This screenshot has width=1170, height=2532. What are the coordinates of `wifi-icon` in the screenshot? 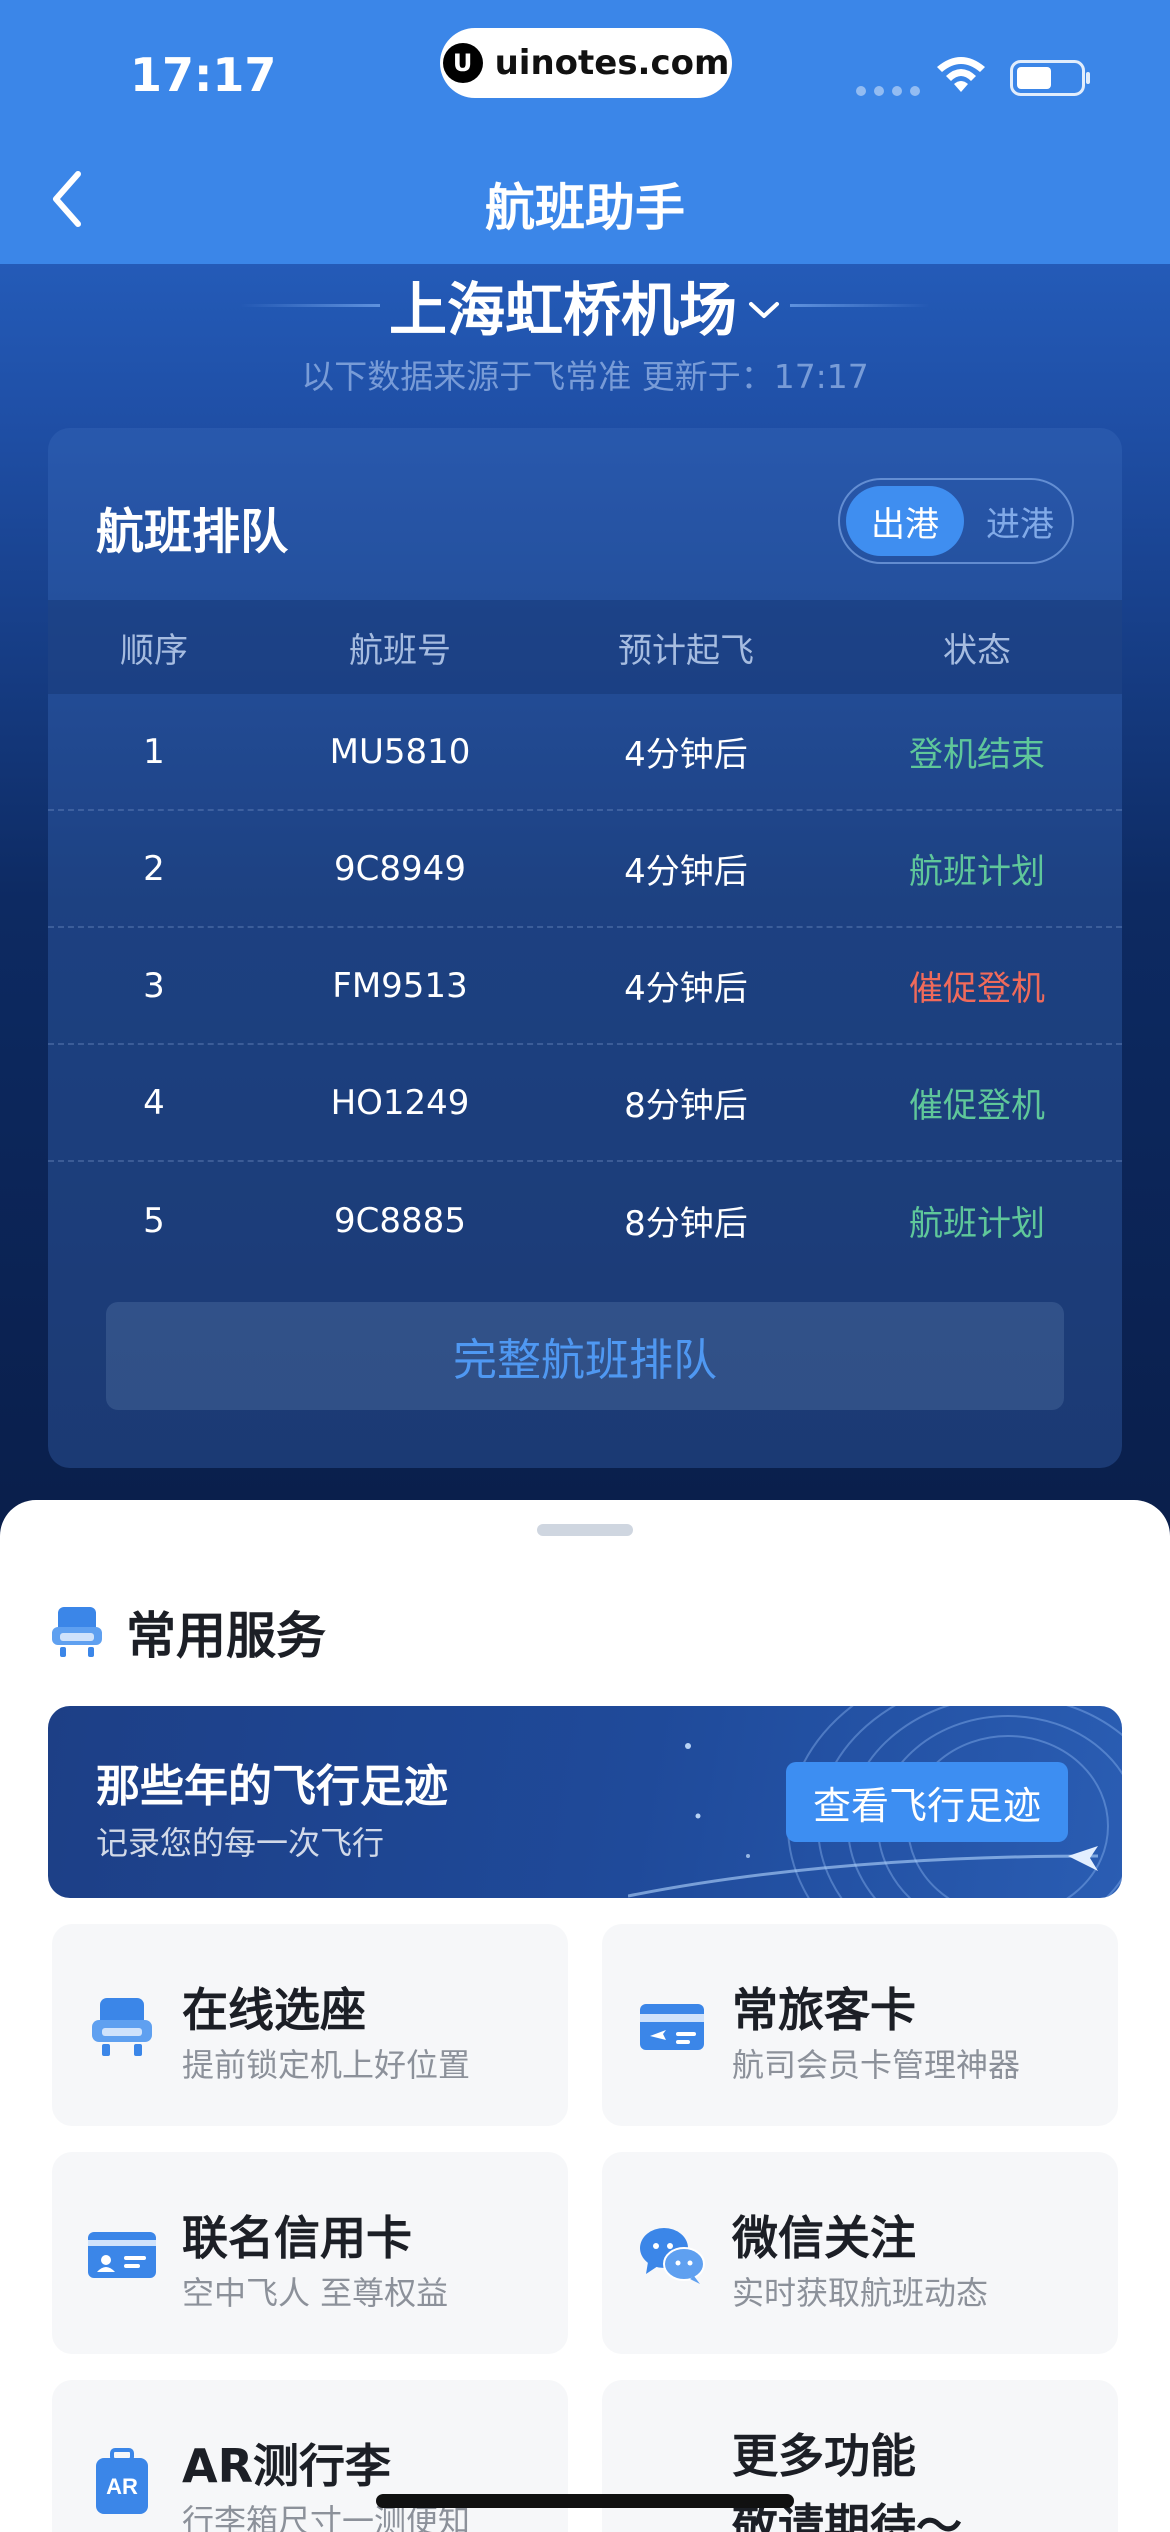 It's located at (961, 74).